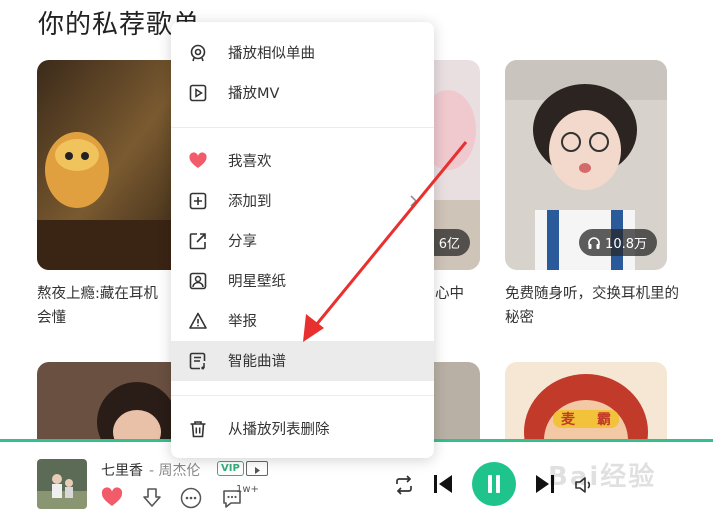 The image size is (719, 525). I want to click on menu-item-like: 我喜欢, so click(302, 161).